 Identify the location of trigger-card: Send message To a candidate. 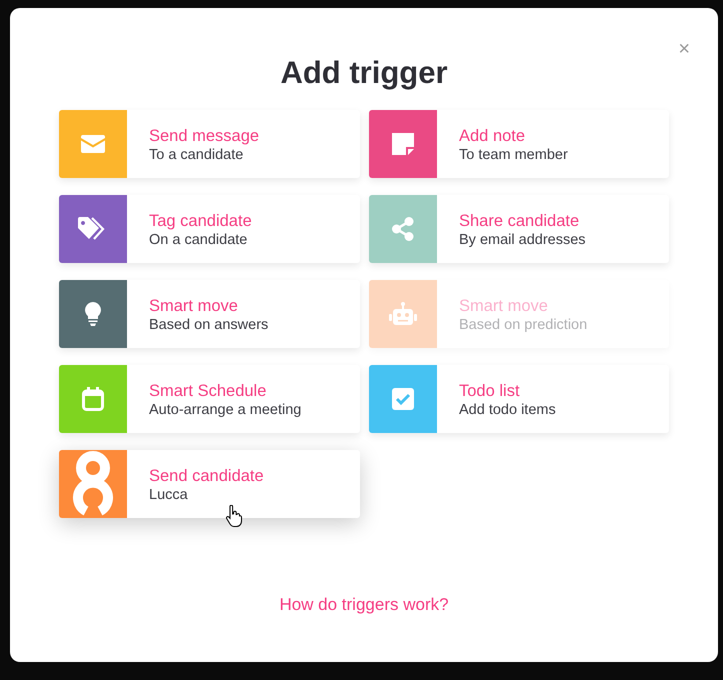
(209, 144).